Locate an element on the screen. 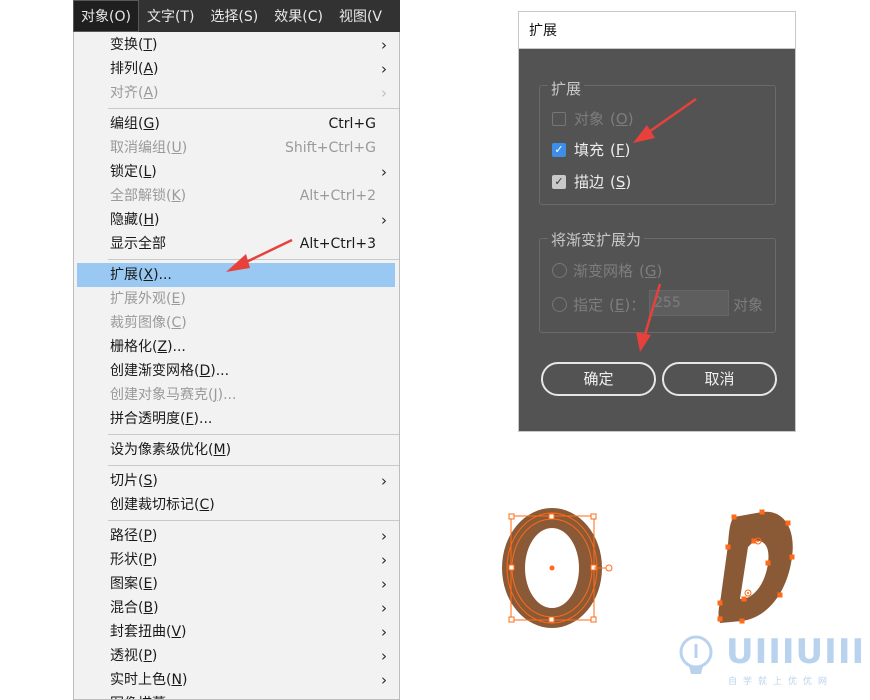 This screenshot has width=870, height=700. menu-item: 创建裁切标记(C) is located at coordinates (236, 505).